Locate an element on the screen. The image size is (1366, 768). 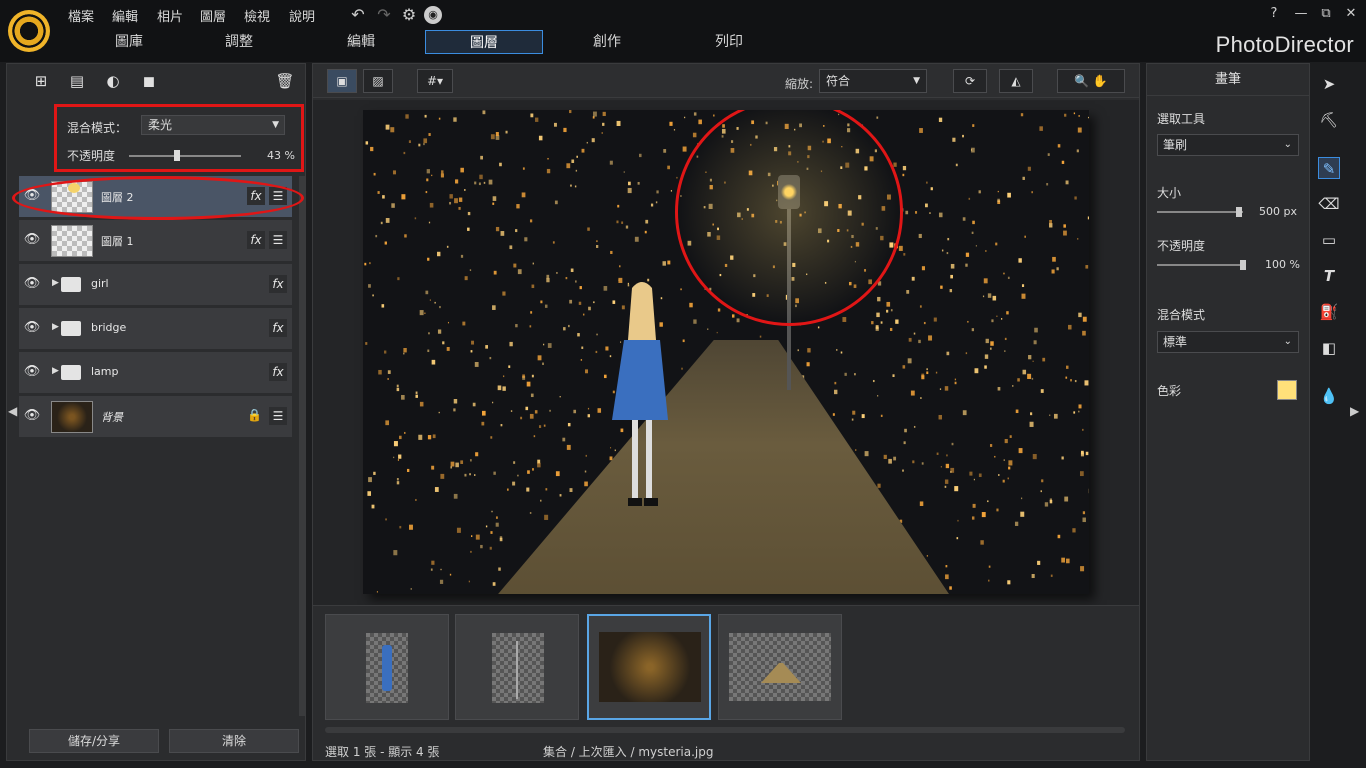
menu-edit: 編輯 is located at coordinates (125, 15).